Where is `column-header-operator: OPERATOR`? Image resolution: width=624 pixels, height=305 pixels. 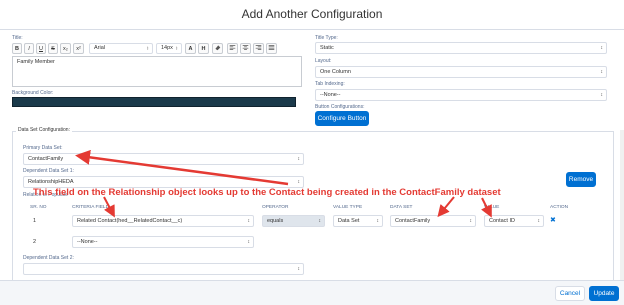
column-header-operator: OPERATOR is located at coordinates (275, 207).